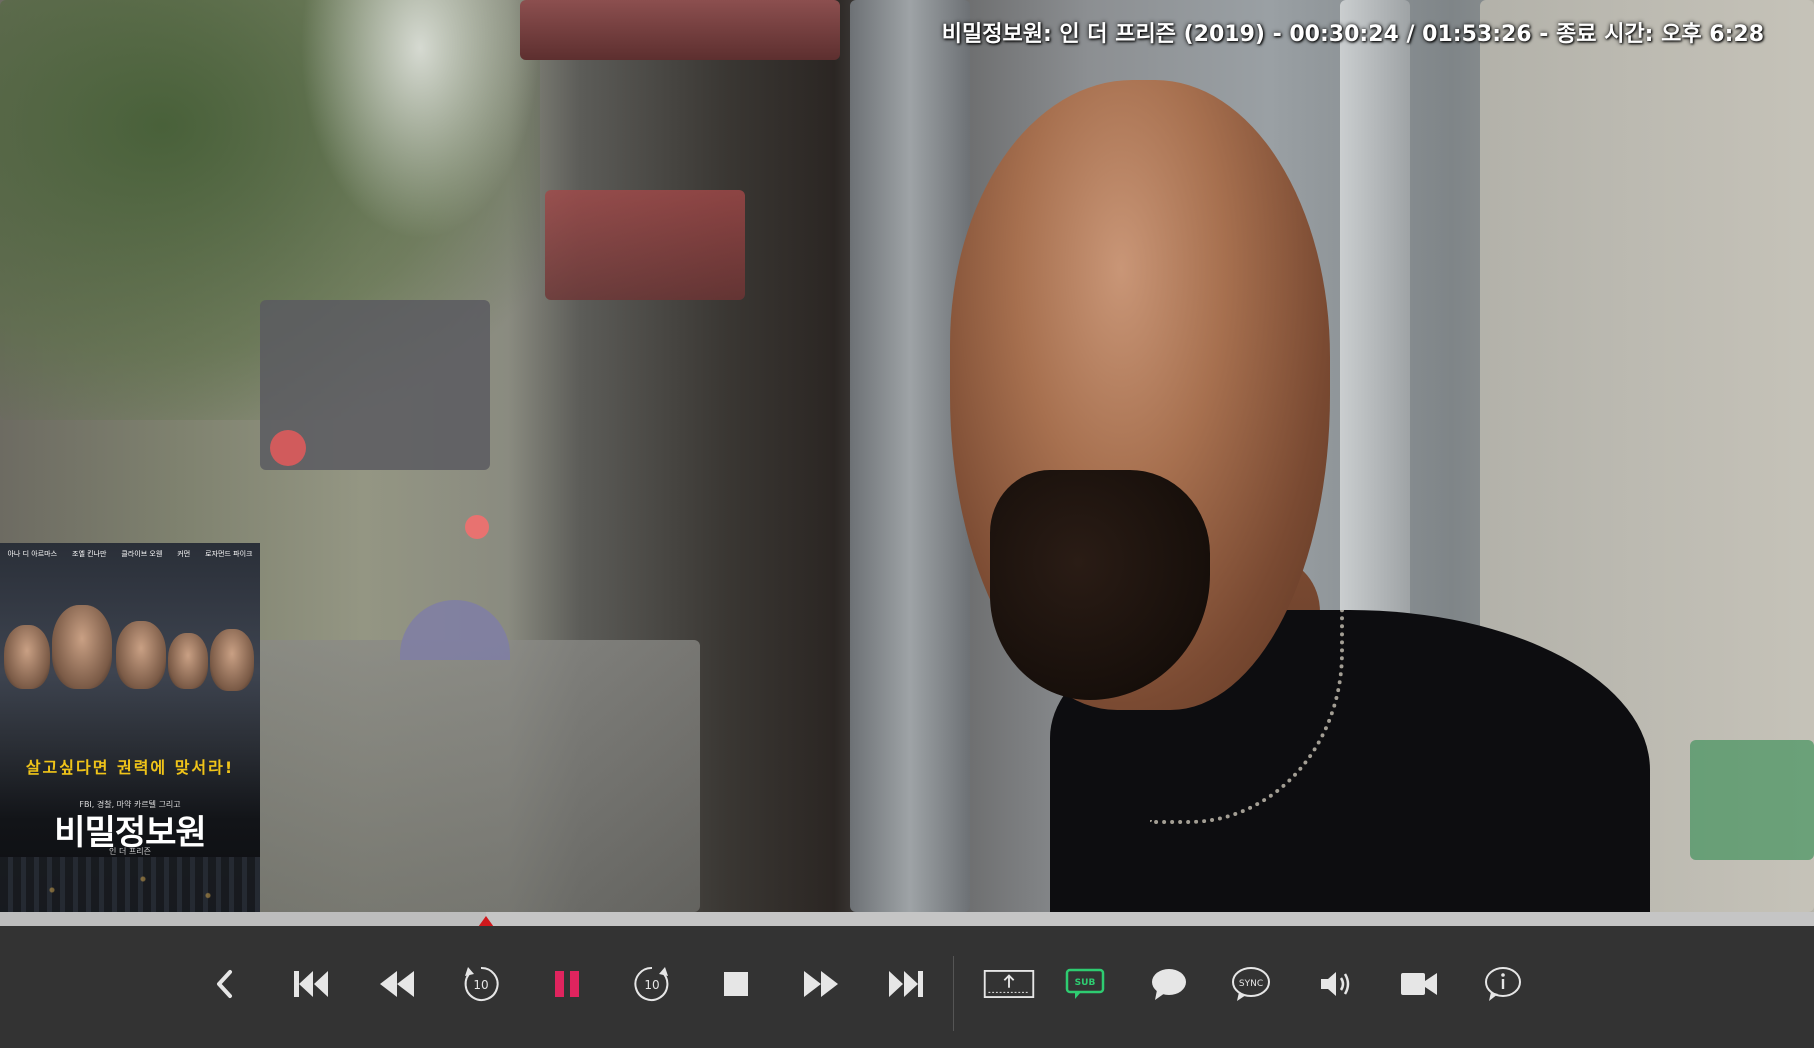  I want to click on replay-10-button: 10, so click(481, 984).